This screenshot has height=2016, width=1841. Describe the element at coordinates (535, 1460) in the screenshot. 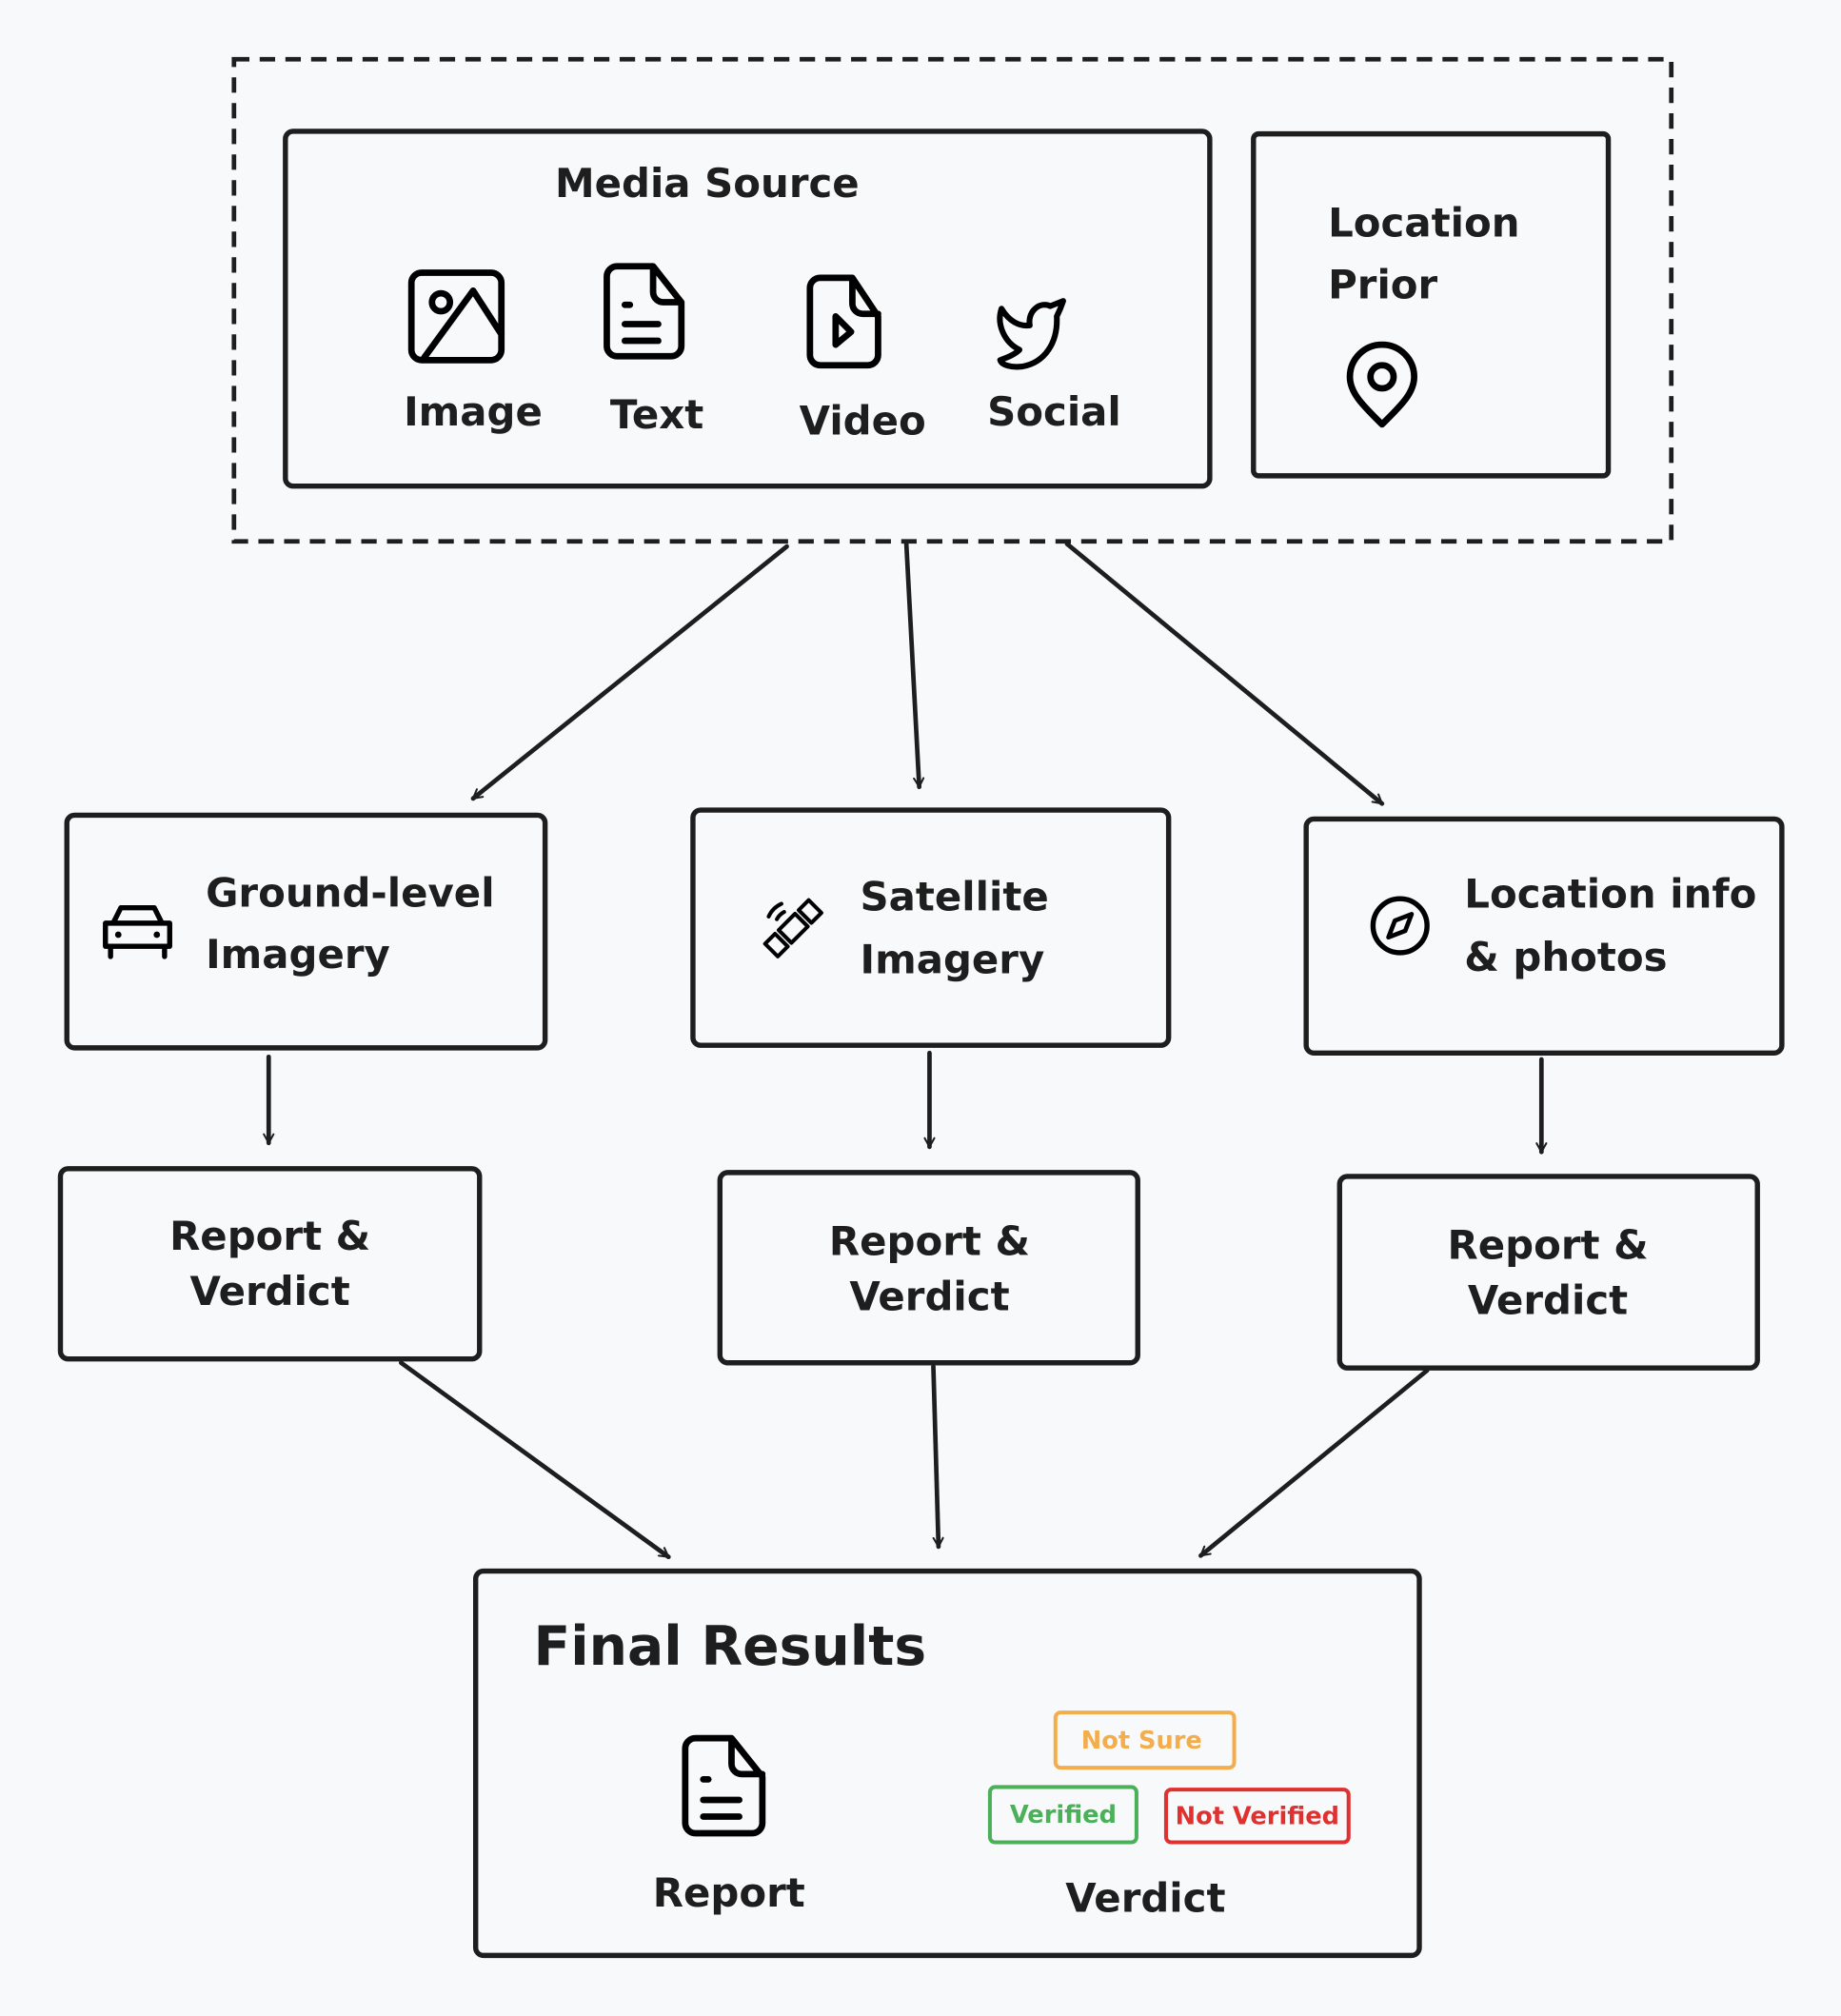

I see `arrow-report1-to-final` at that location.